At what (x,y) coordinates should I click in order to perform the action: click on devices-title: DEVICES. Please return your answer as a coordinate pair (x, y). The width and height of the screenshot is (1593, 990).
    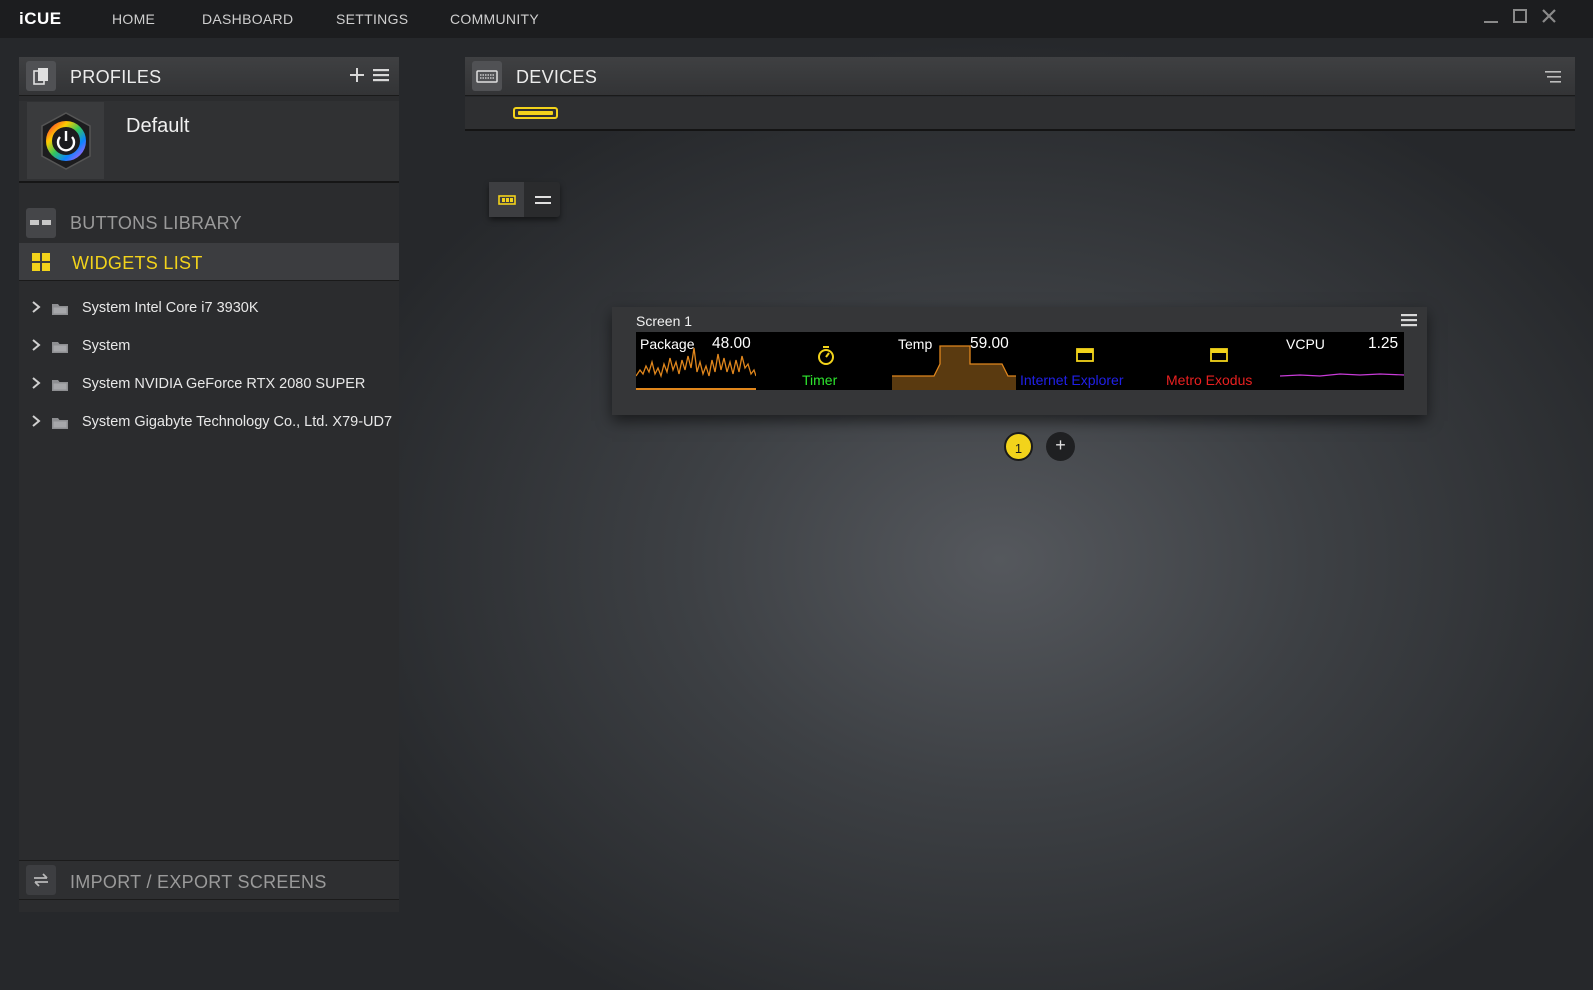
    Looking at the image, I should click on (557, 77).